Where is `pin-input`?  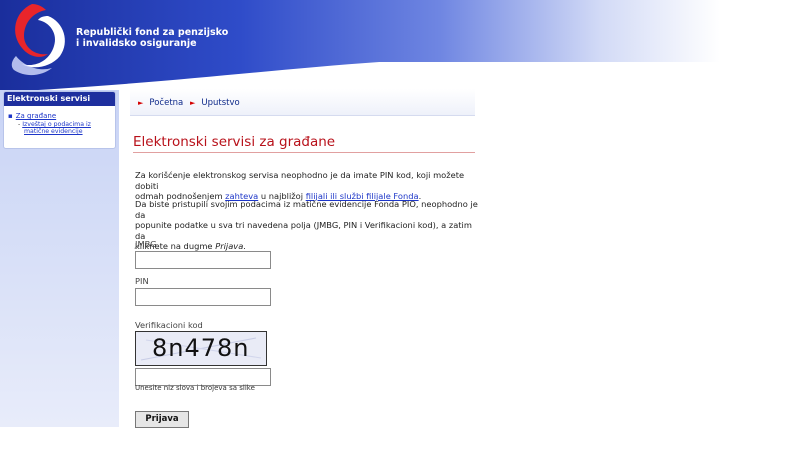
pin-input is located at coordinates (203, 297).